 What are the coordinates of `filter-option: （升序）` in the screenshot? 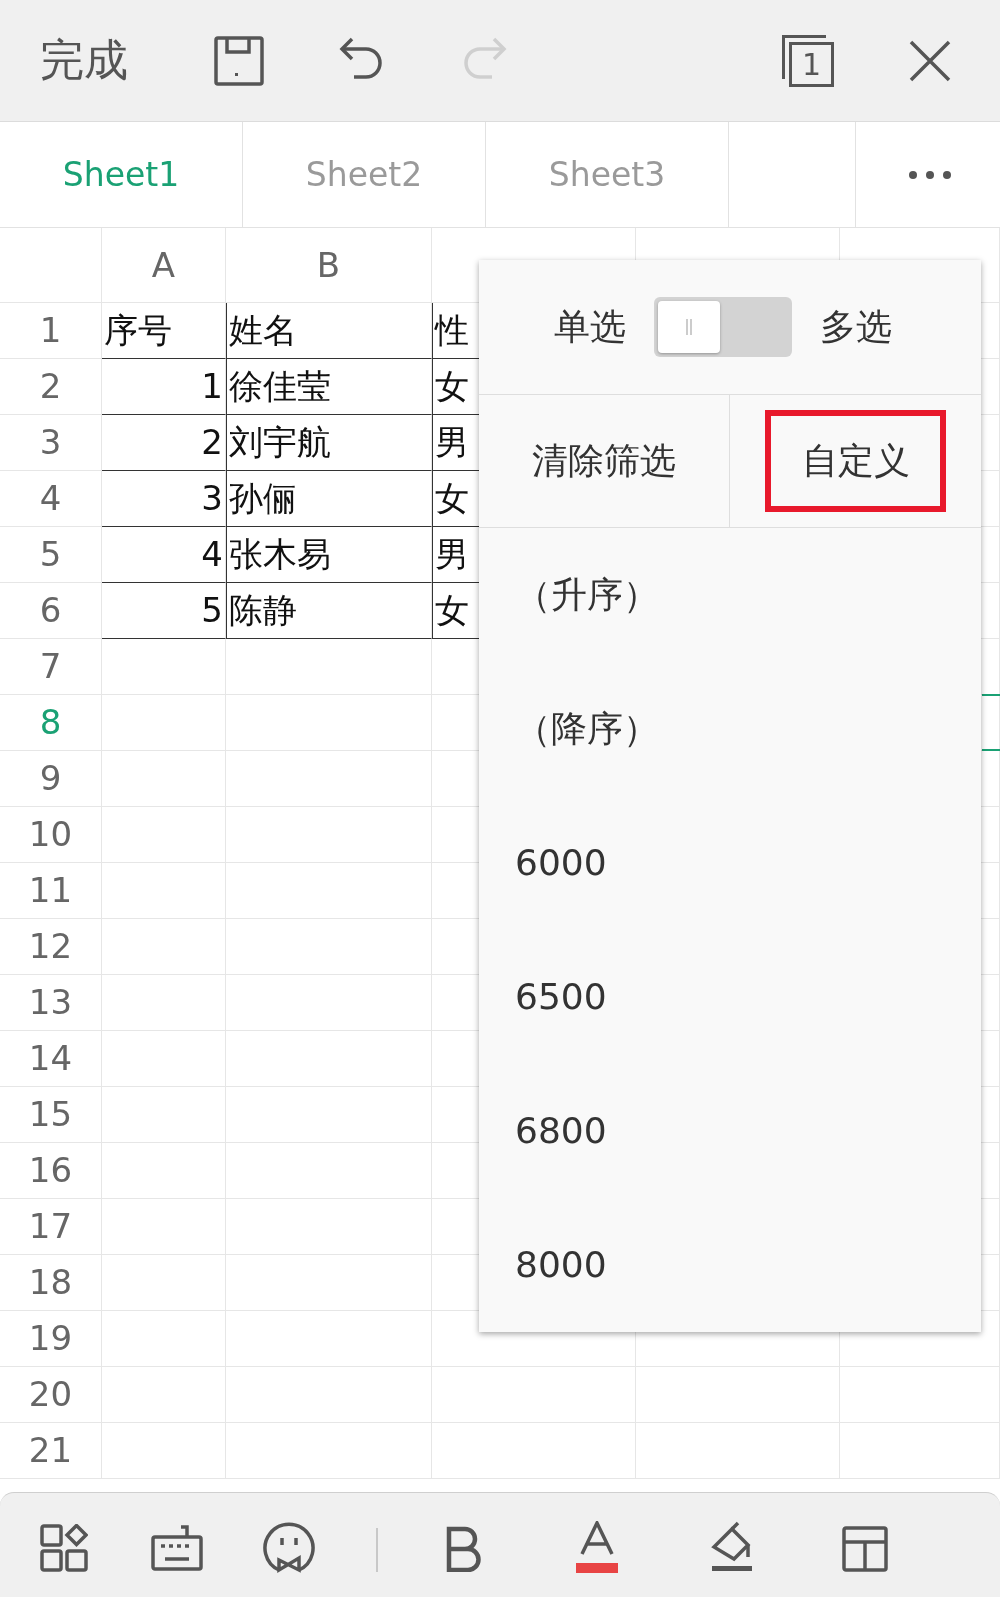 It's located at (587, 595).